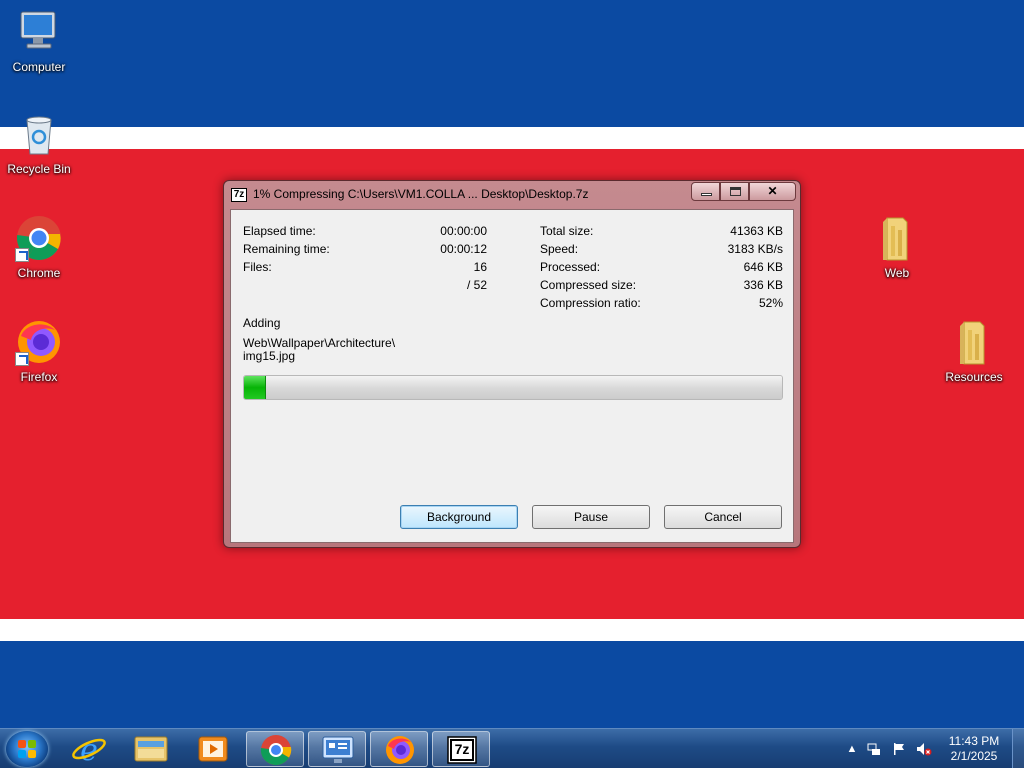 This screenshot has height=768, width=1024. I want to click on show-desktop-button, so click(1018, 748).